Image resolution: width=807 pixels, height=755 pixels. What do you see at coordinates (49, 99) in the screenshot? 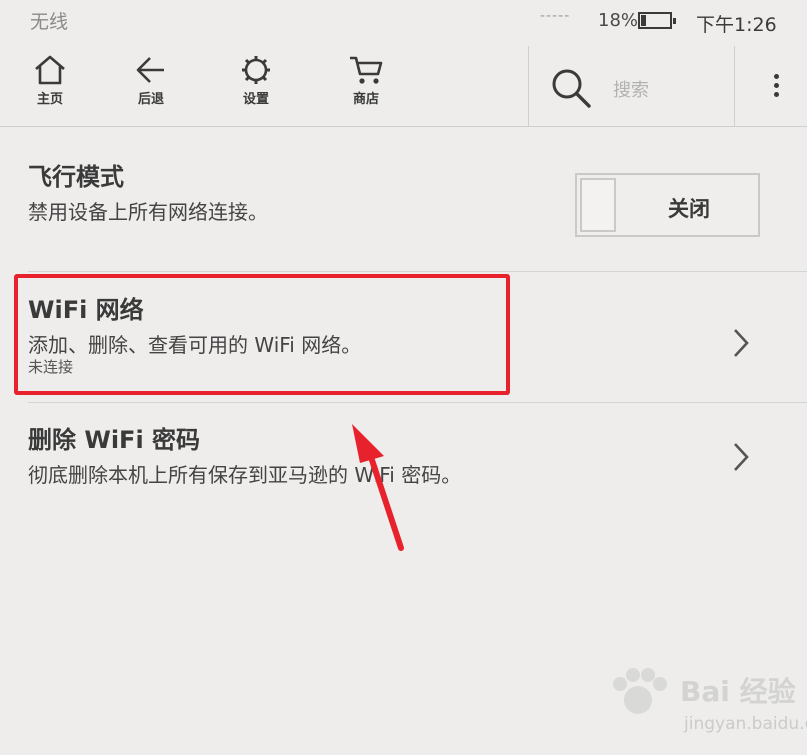
I see `home-label: 主页` at bounding box center [49, 99].